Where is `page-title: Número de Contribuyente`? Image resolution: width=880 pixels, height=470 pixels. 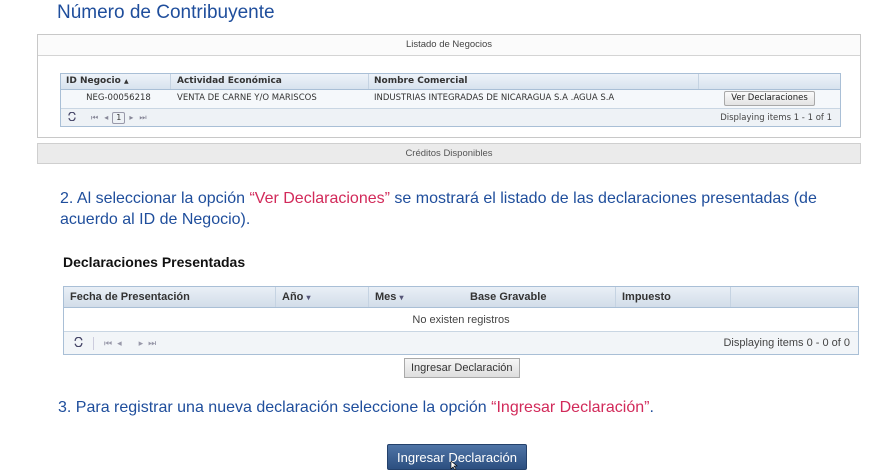 page-title: Número de Contribuyente is located at coordinates (166, 12).